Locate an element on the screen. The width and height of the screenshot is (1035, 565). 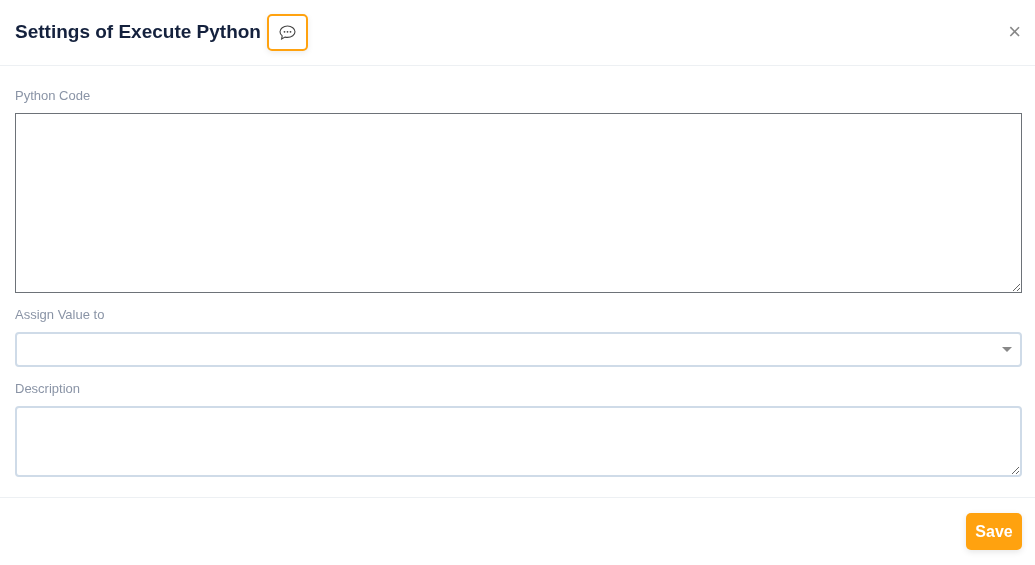
field-label: Assign Value to is located at coordinates (60, 314).